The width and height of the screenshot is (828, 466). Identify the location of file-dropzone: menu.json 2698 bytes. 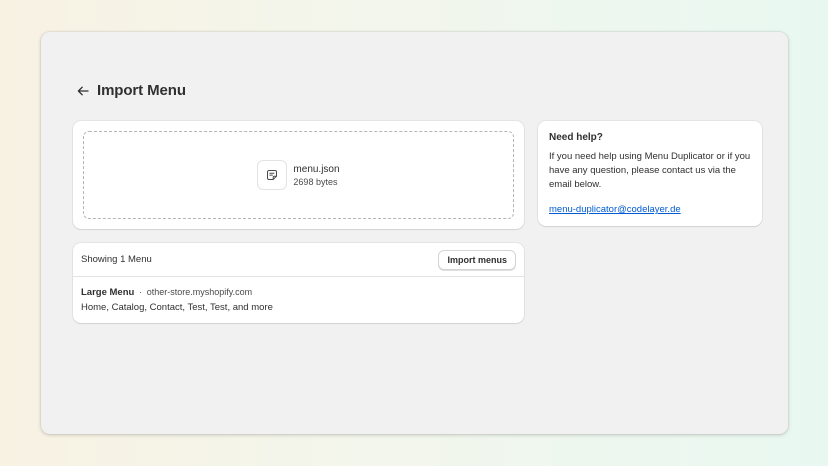
(298, 175).